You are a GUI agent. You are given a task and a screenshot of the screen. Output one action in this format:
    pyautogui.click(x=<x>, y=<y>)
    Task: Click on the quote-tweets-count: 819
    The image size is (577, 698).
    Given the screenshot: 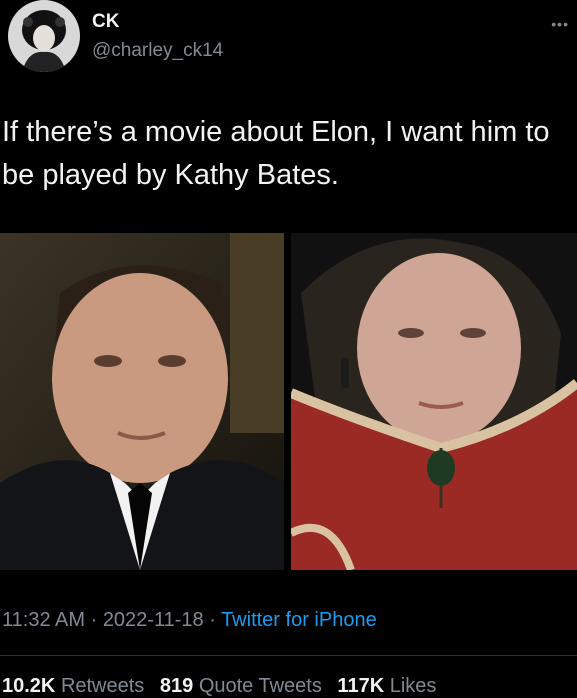 What is the action you would take?
    pyautogui.click(x=176, y=686)
    